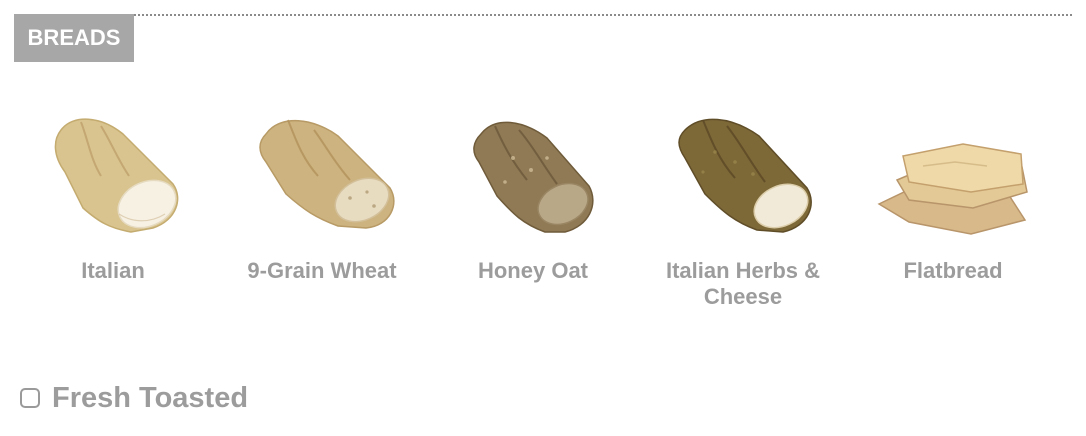  What do you see at coordinates (533, 177) in the screenshot?
I see `honey-oat-bread-icon` at bounding box center [533, 177].